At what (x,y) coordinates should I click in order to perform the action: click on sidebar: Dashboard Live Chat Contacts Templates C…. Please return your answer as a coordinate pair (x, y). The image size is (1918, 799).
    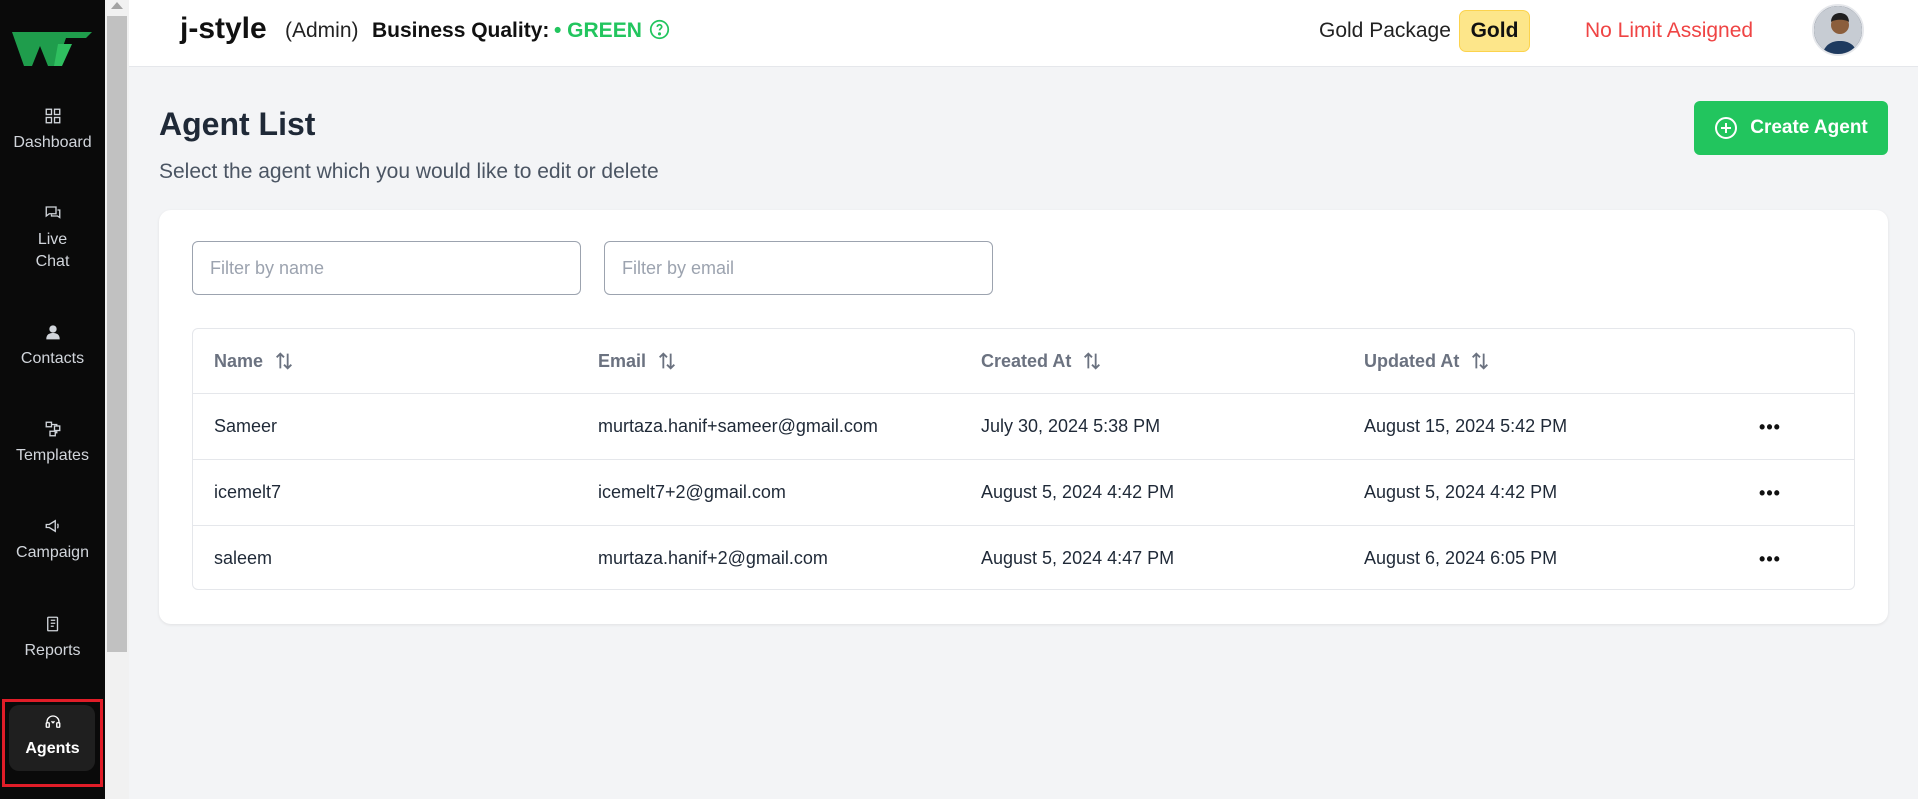
    Looking at the image, I should click on (52, 399).